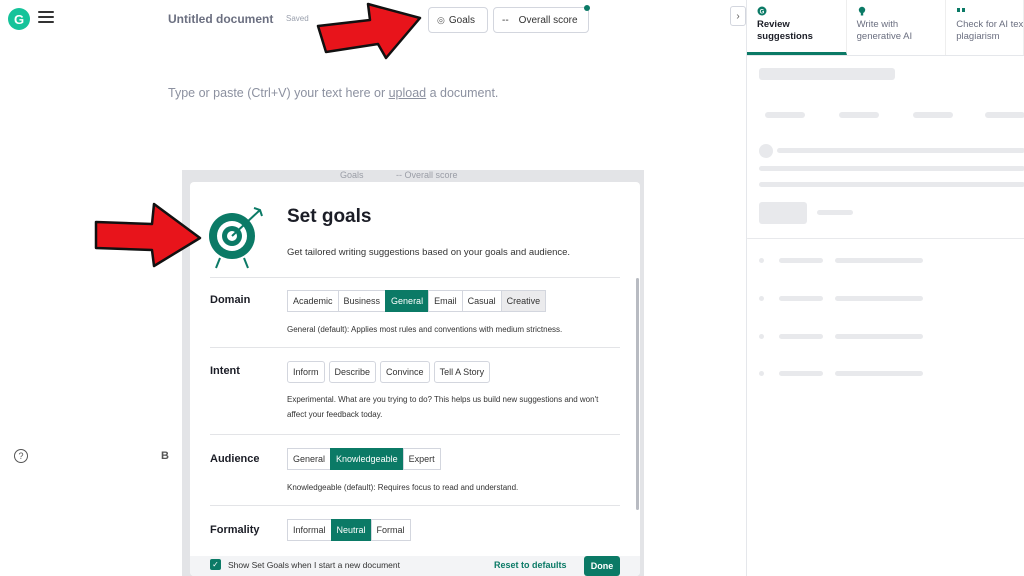 The image size is (1024, 576). What do you see at coordinates (481, 301) in the screenshot?
I see `domain-option-casual: Casual` at bounding box center [481, 301].